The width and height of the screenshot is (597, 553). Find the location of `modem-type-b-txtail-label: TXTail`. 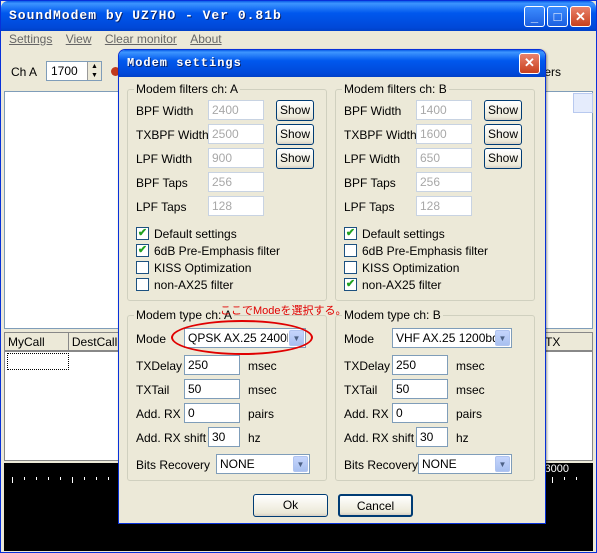

modem-type-b-txtail-label: TXTail is located at coordinates (361, 390).